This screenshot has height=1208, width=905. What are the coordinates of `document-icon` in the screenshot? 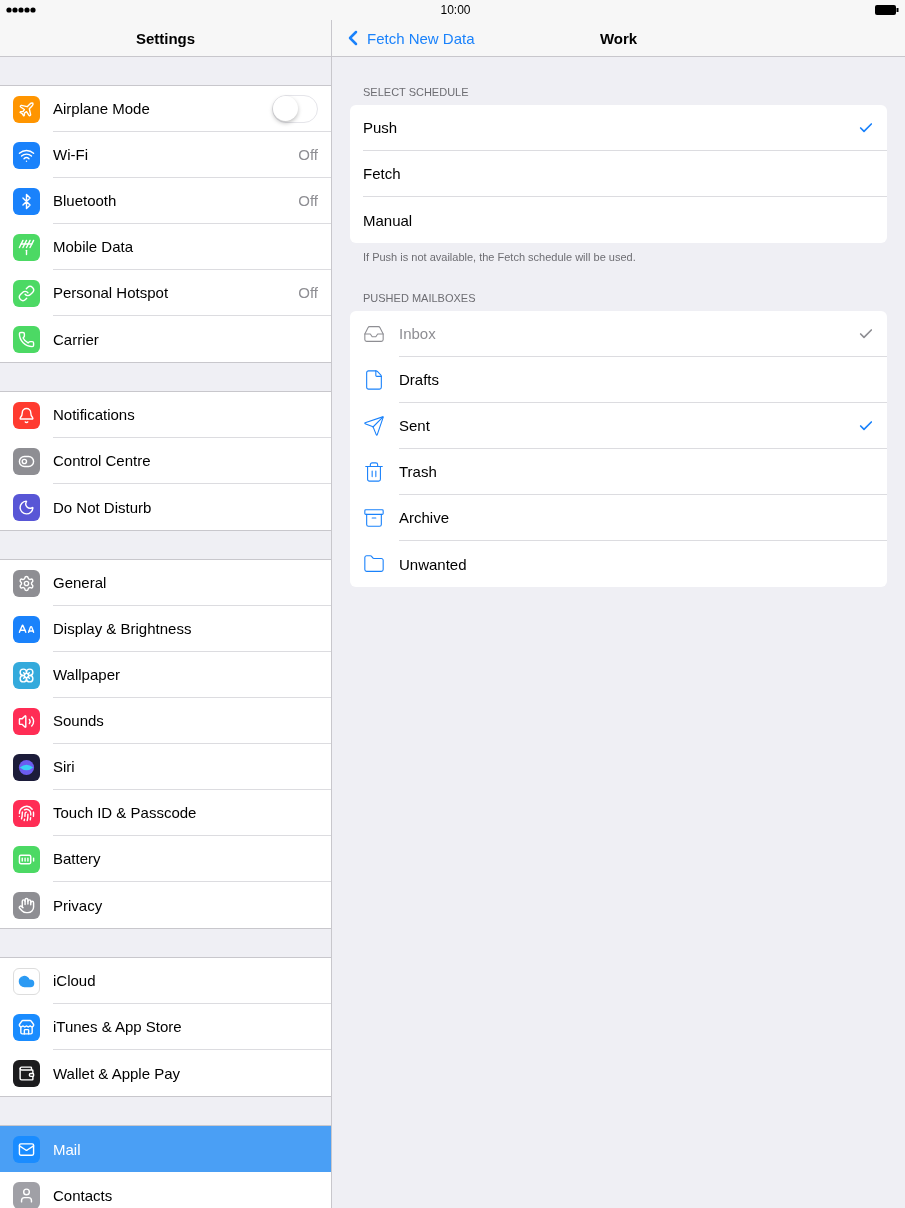 It's located at (374, 380).